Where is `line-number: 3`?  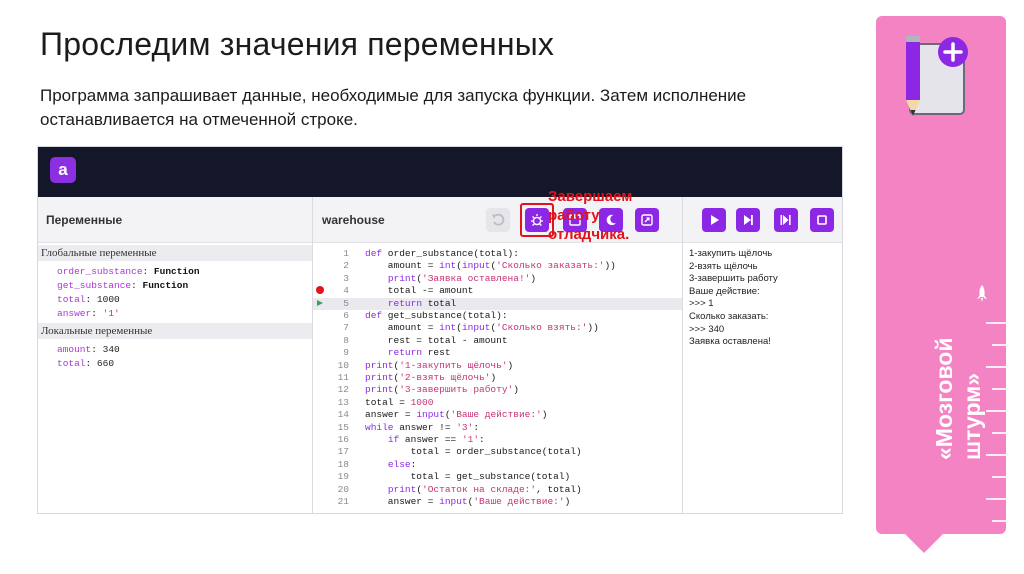
line-number: 3 is located at coordinates (331, 279).